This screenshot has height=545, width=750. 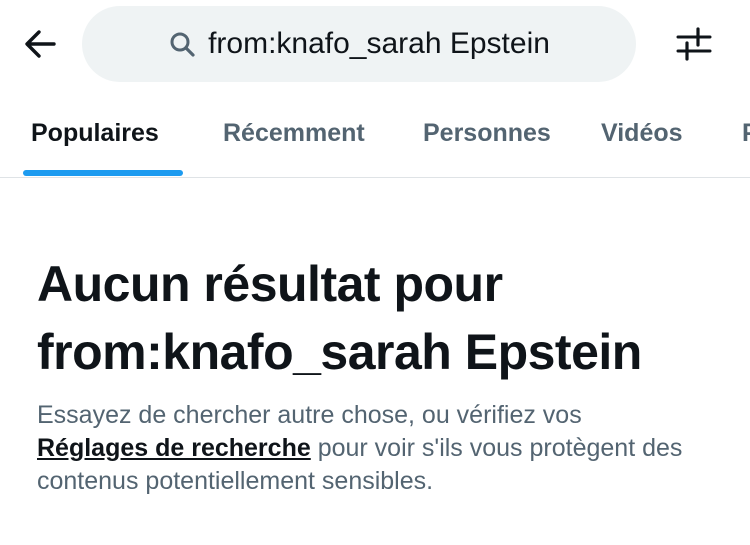 I want to click on search-filter-button, so click(x=694, y=46).